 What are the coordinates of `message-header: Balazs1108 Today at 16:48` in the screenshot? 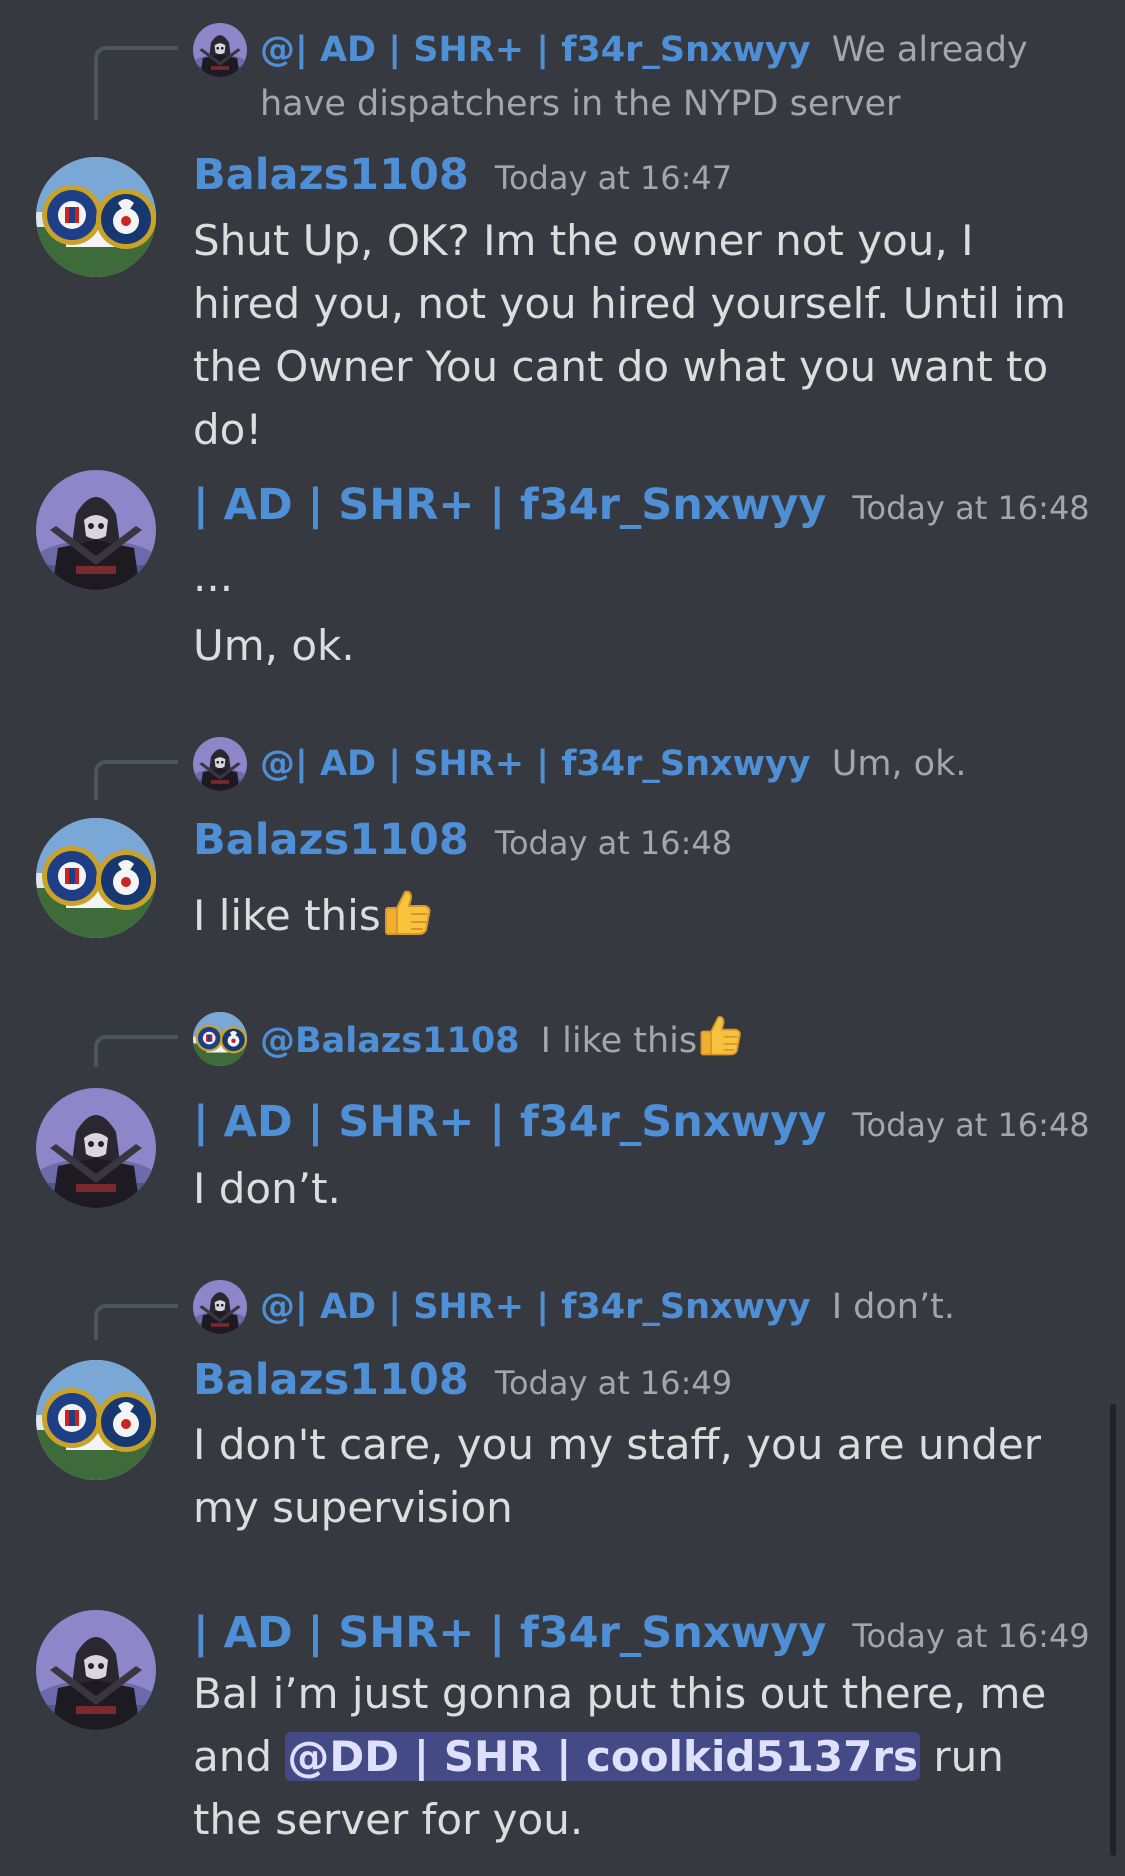 It's located at (462, 840).